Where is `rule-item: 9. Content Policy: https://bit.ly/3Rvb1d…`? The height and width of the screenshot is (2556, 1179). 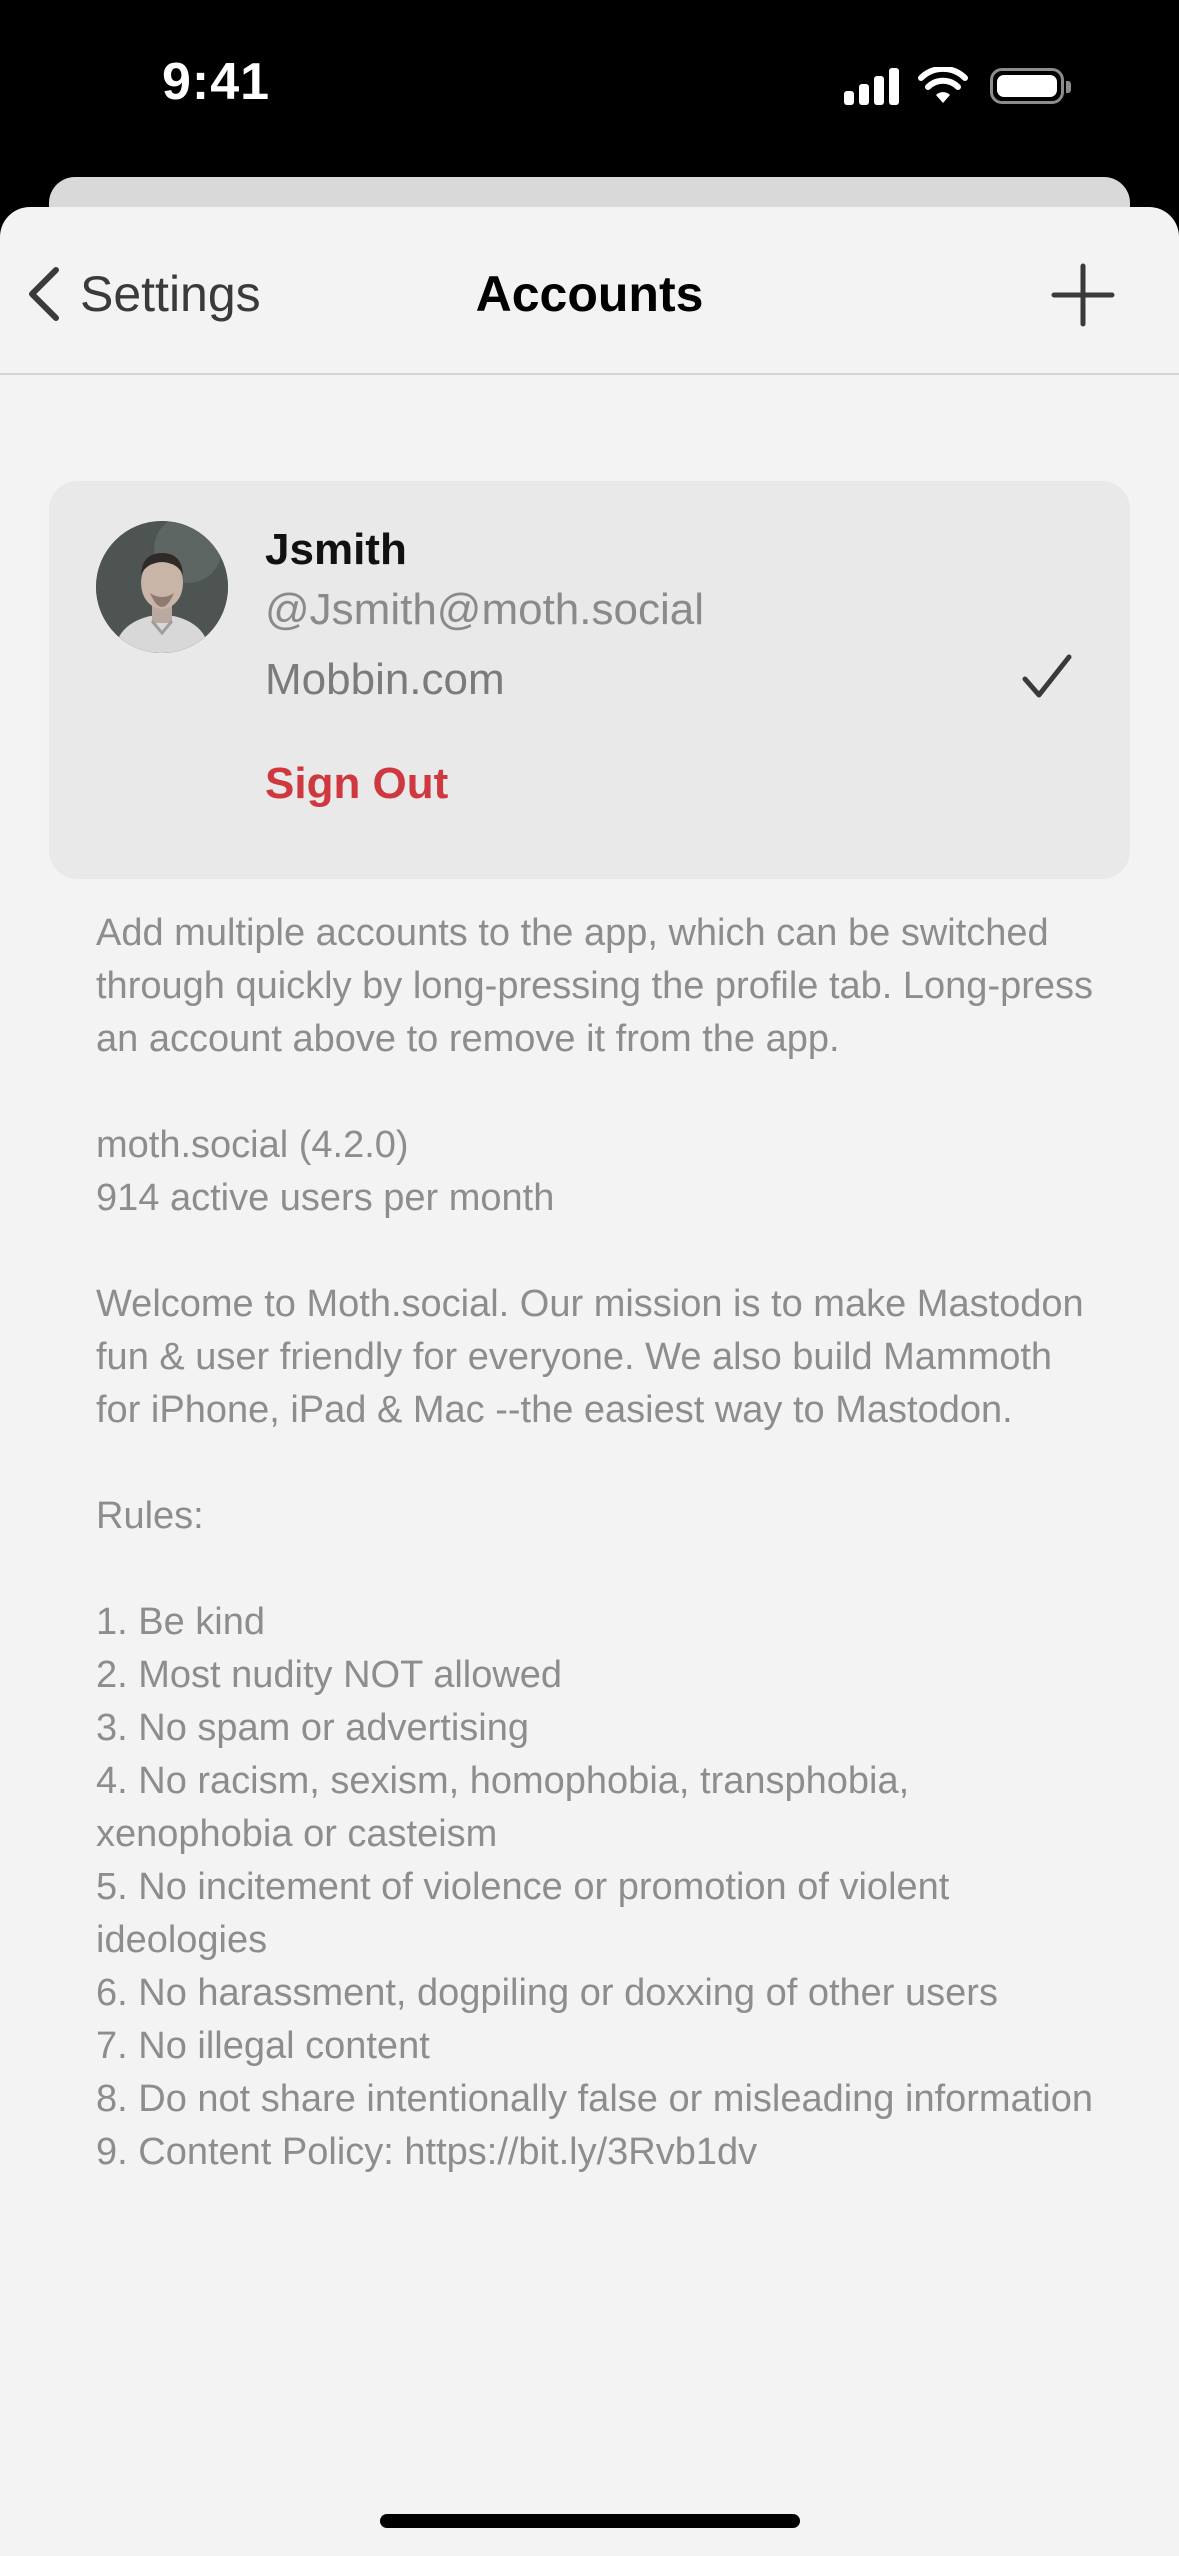
rule-item: 9. Content Policy: https://bit.ly/3Rvb1d… is located at coordinates (427, 2152).